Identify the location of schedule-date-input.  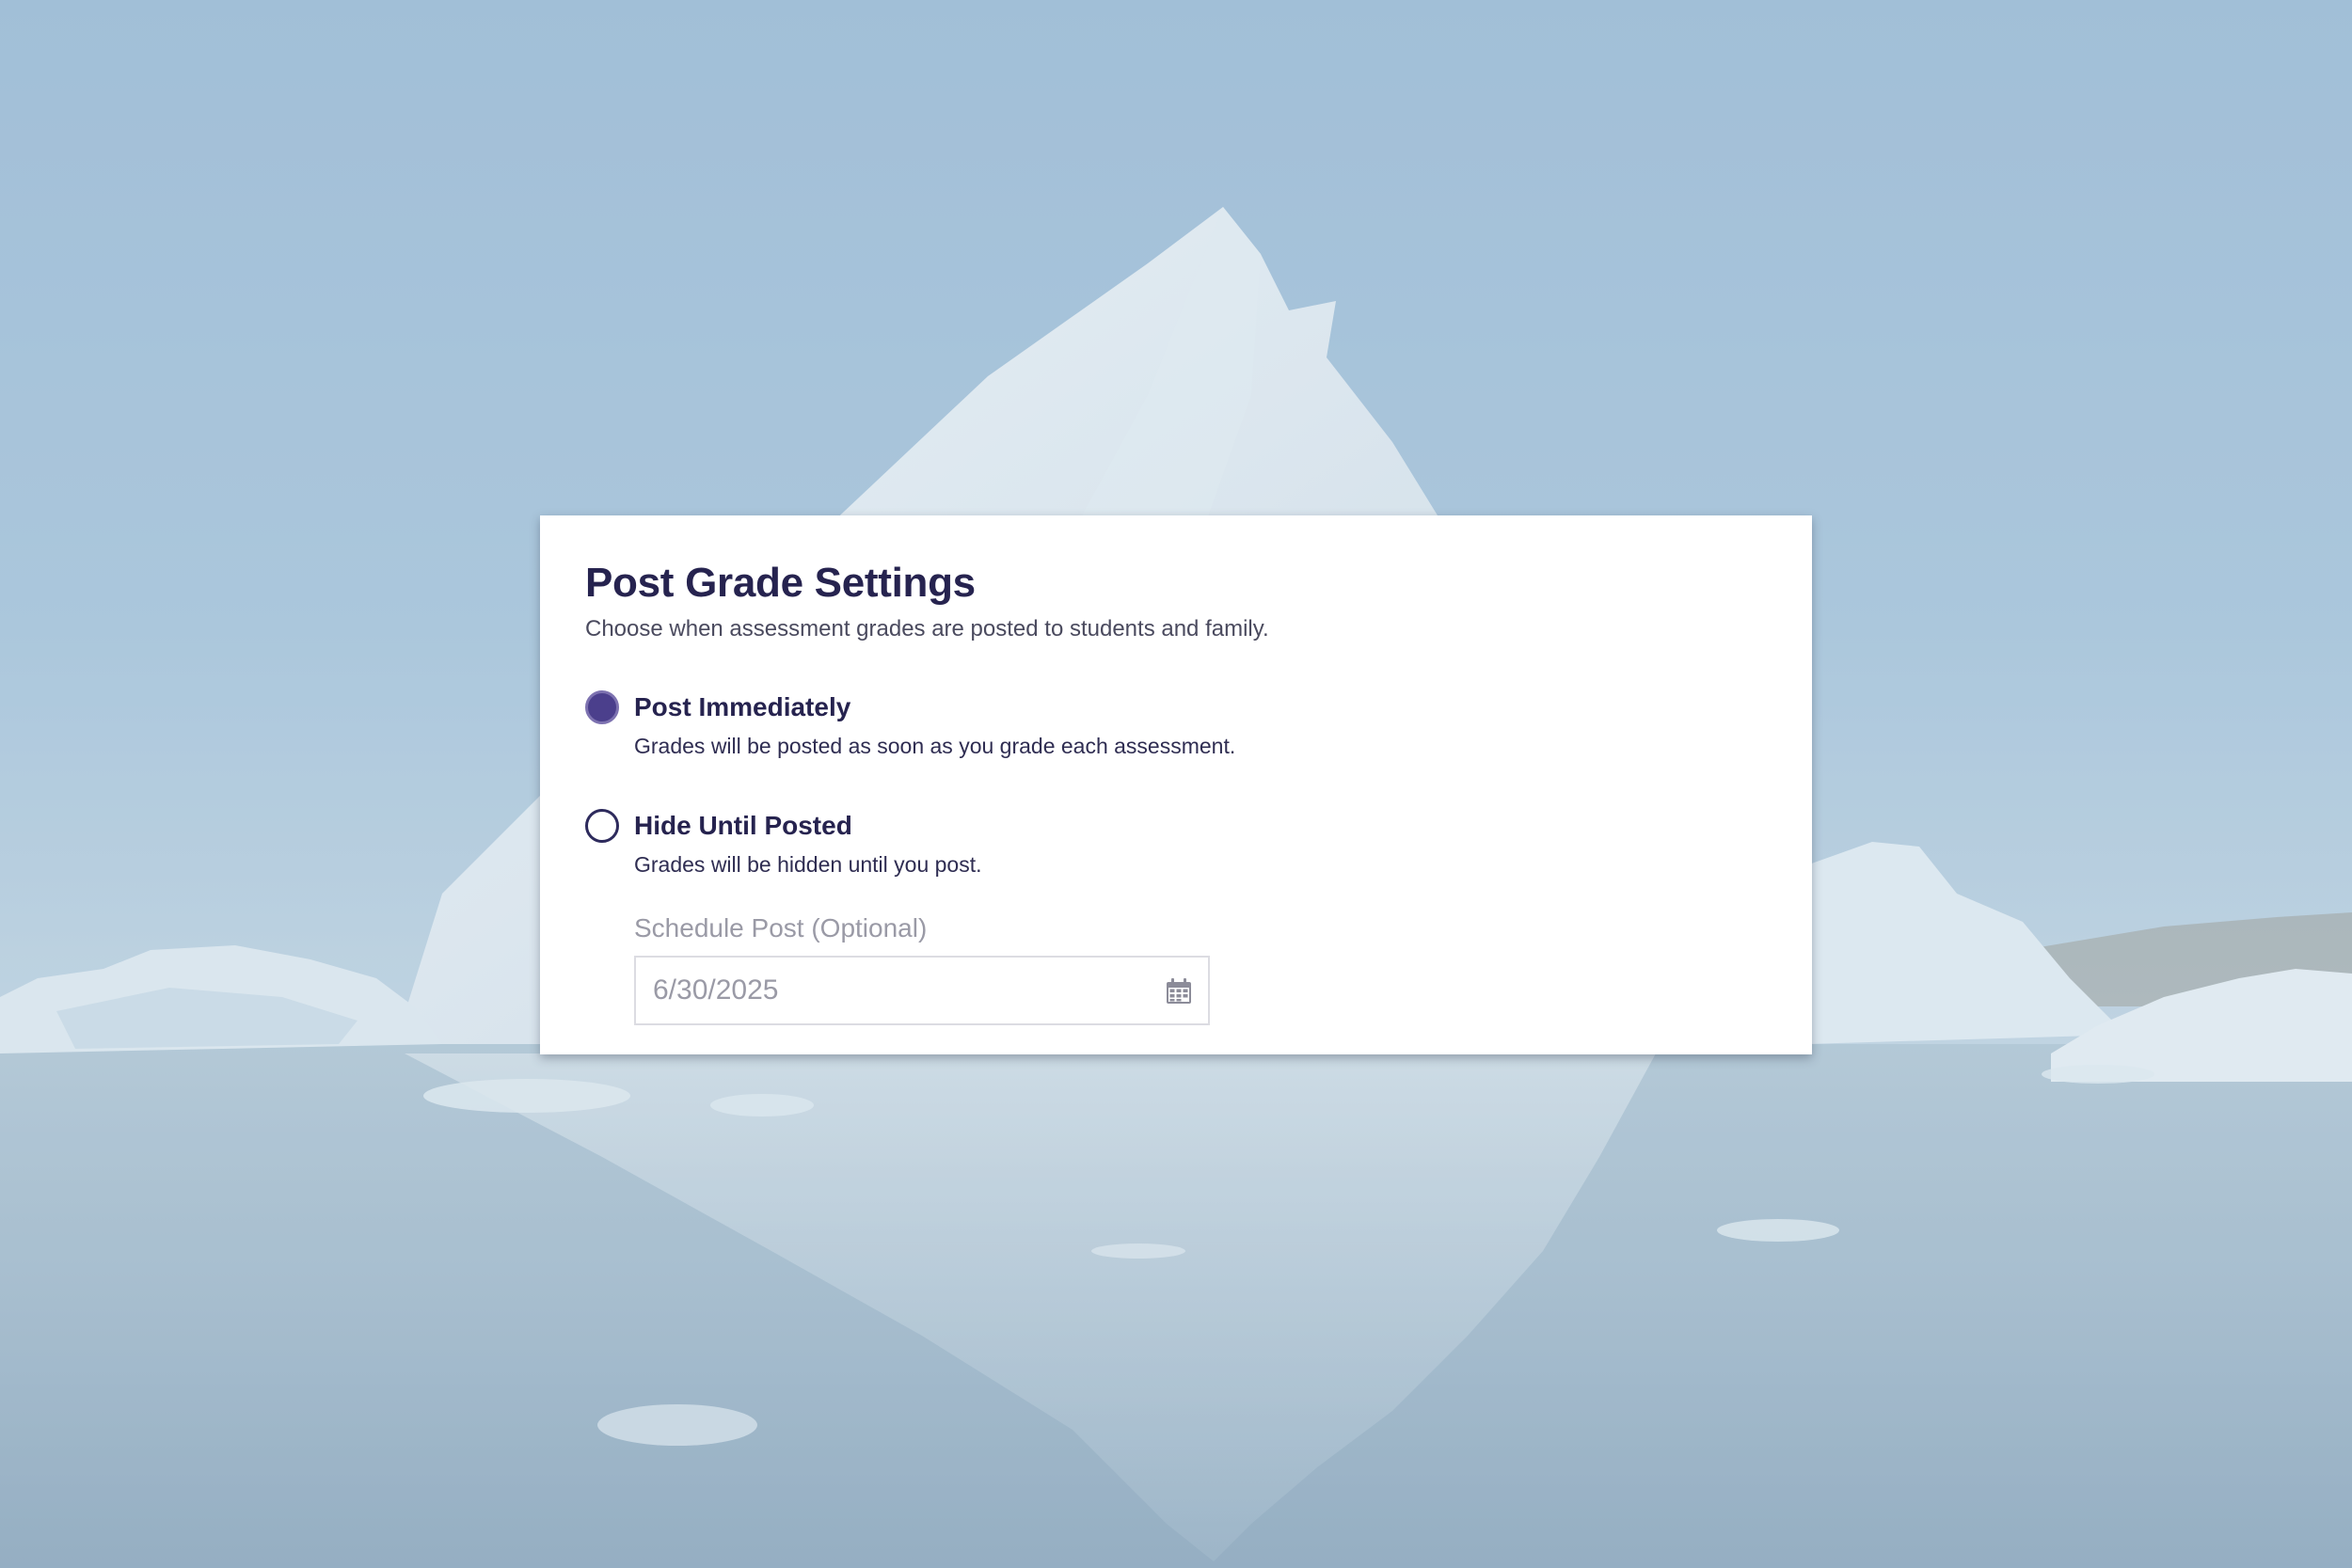
(889, 991).